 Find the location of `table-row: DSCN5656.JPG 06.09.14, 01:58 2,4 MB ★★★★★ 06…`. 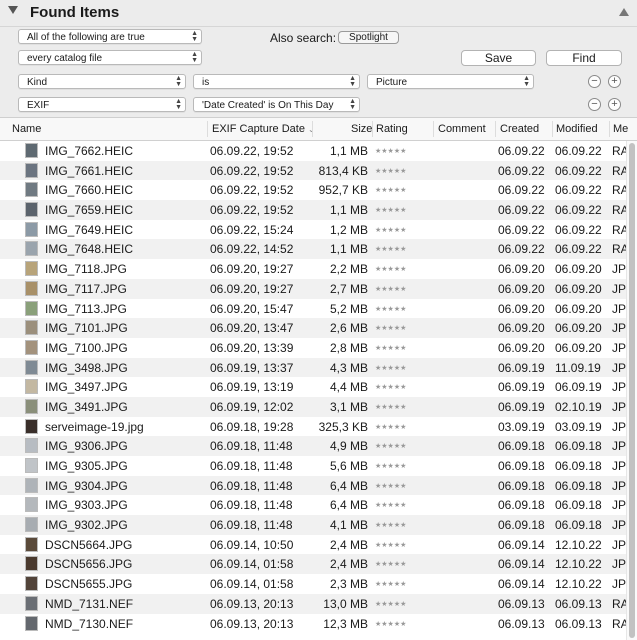

table-row: DSCN5656.JPG 06.09.14, 01:58 2,4 MB ★★★★★ 06… is located at coordinates (313, 564).